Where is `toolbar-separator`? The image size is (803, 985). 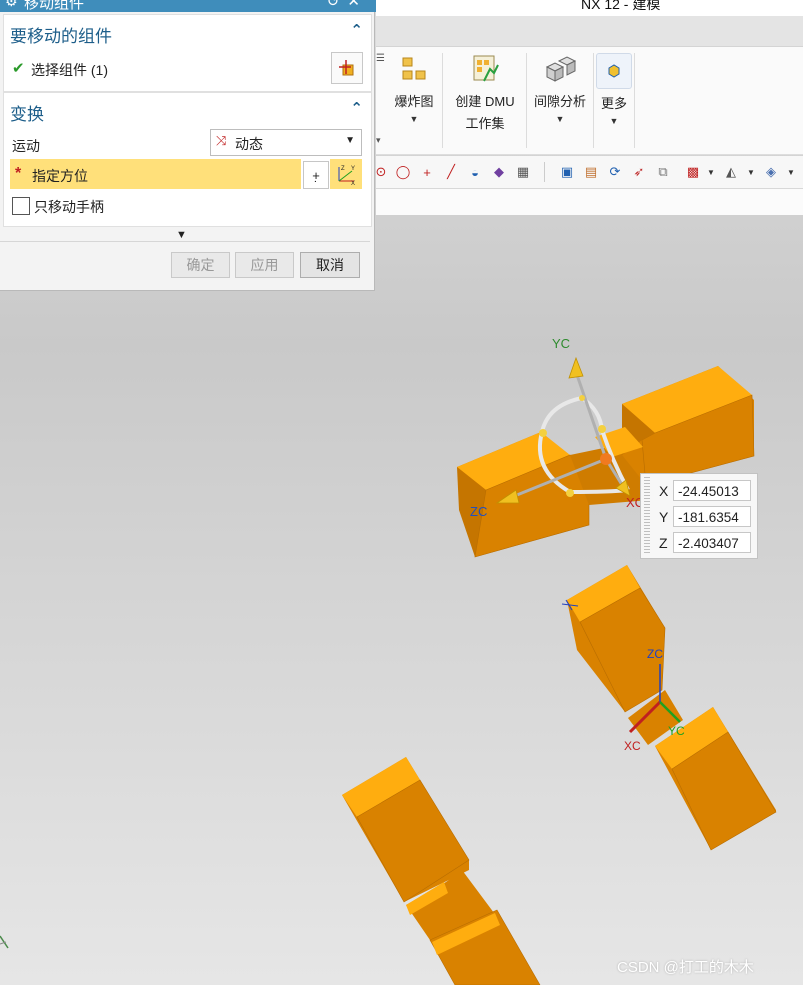 toolbar-separator is located at coordinates (544, 172).